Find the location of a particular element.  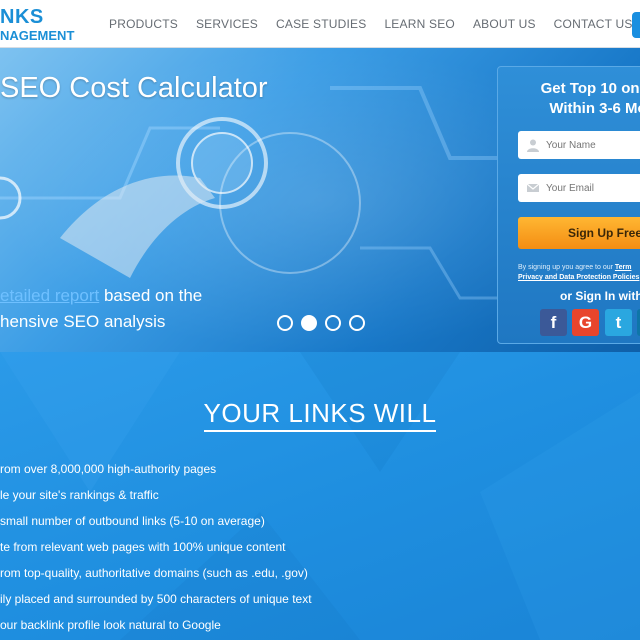

detailed-report-link: etailed report is located at coordinates (49, 295).